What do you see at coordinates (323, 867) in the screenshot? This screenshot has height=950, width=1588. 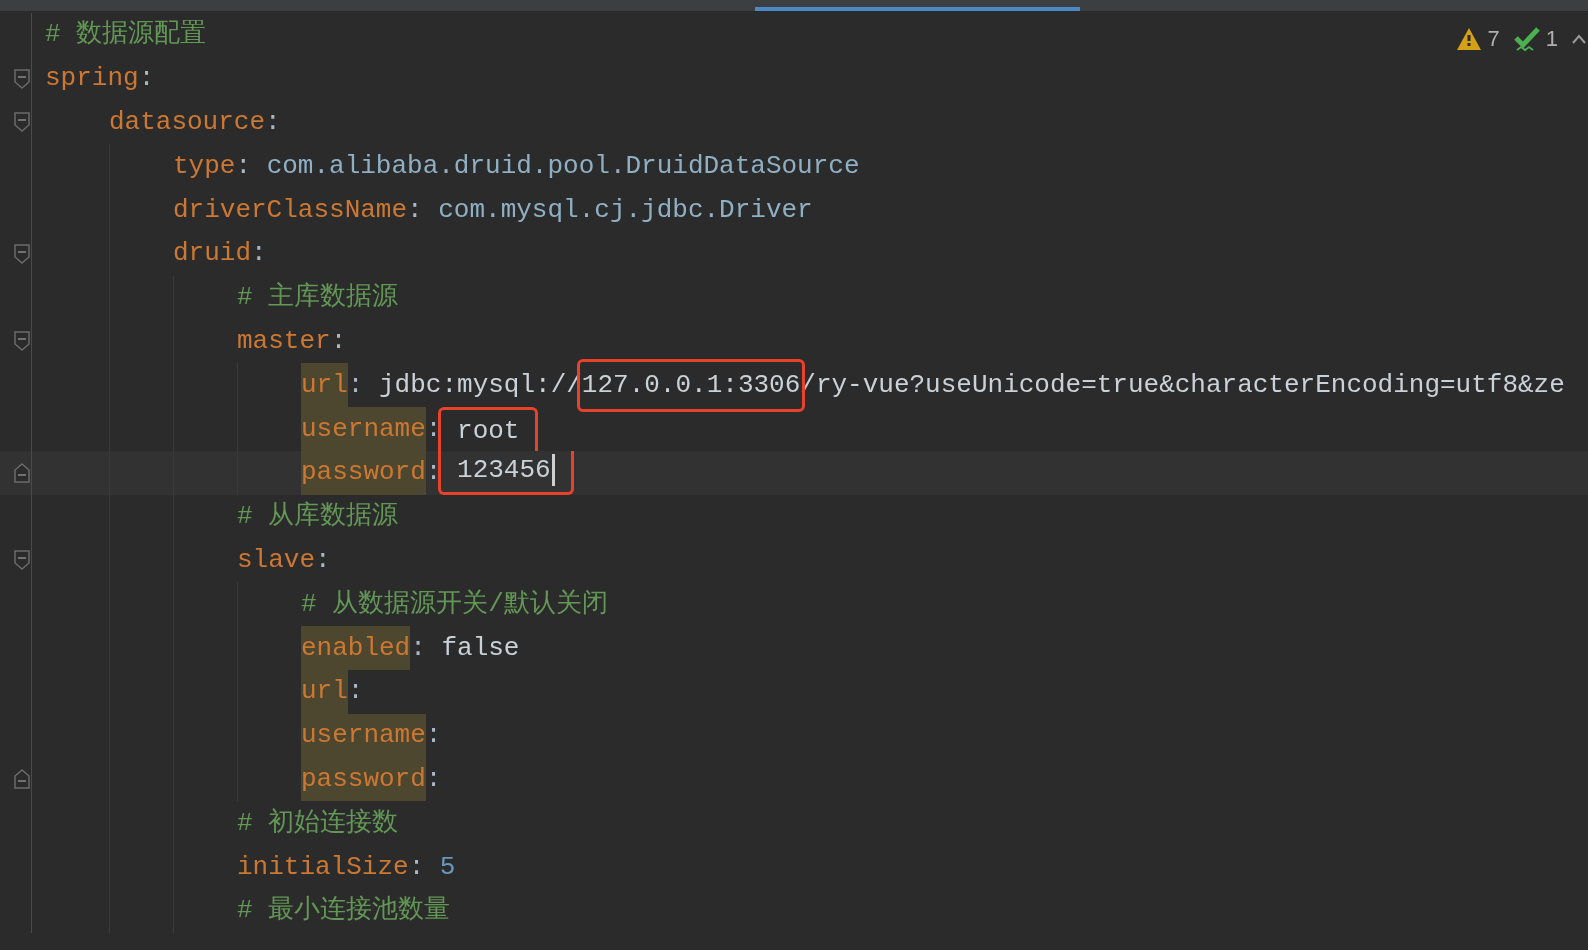 I see `yaml-key: initialSize` at bounding box center [323, 867].